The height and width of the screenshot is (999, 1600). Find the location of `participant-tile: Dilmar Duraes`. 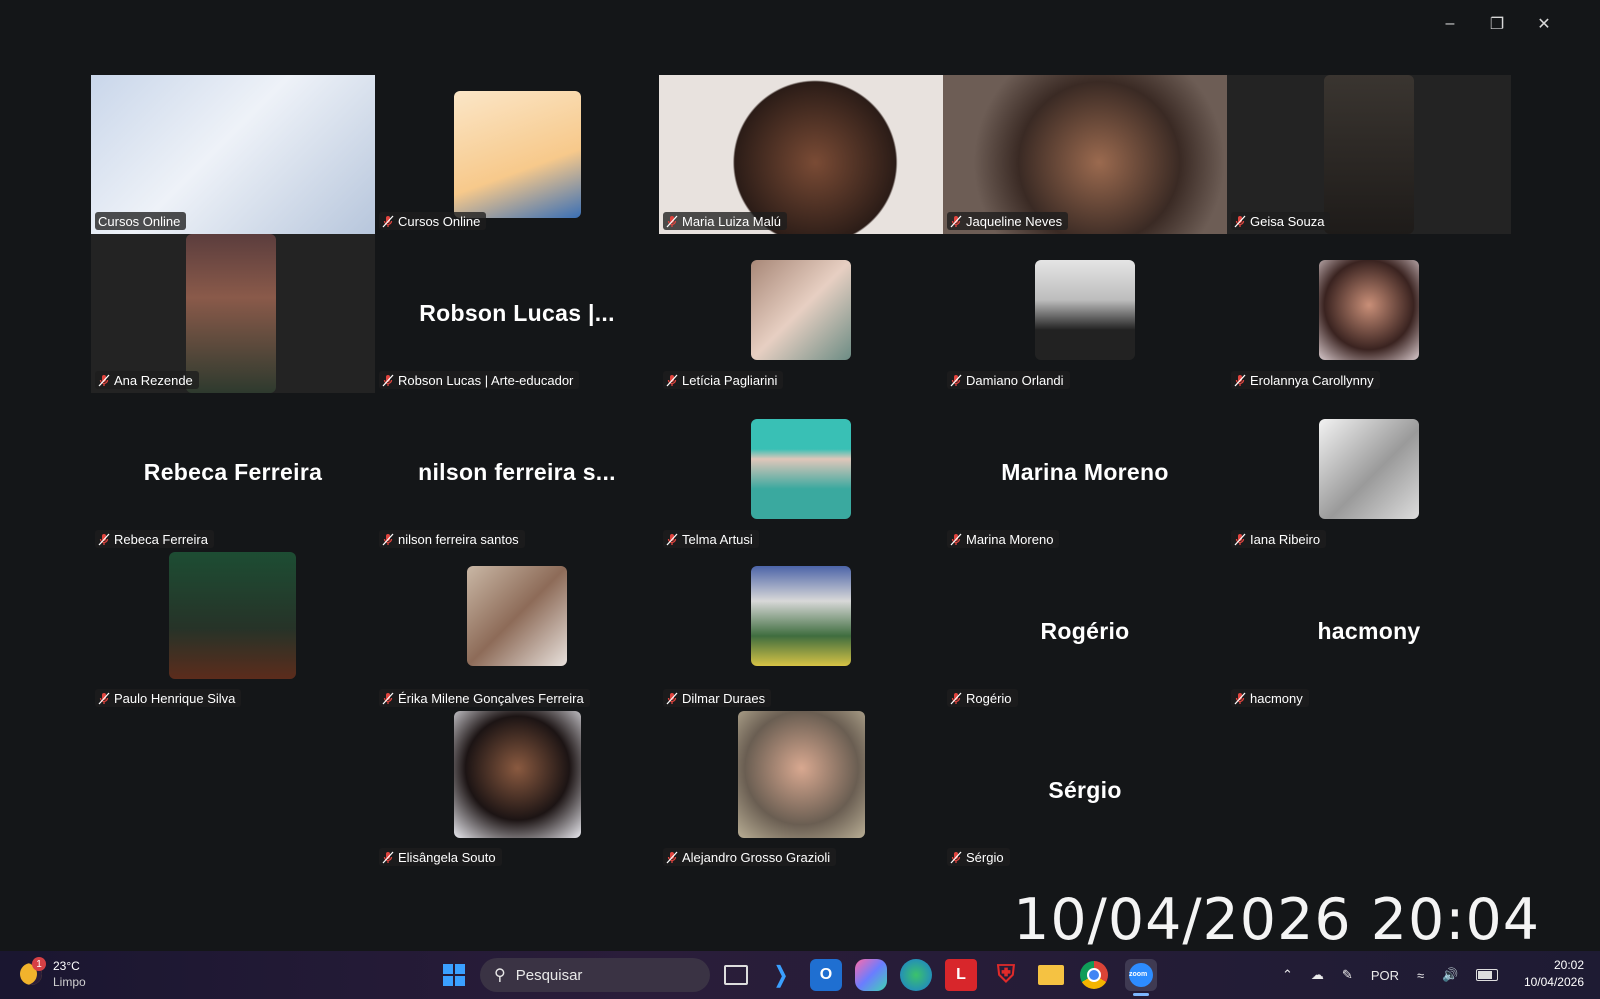

participant-tile: Dilmar Duraes is located at coordinates (801, 631).